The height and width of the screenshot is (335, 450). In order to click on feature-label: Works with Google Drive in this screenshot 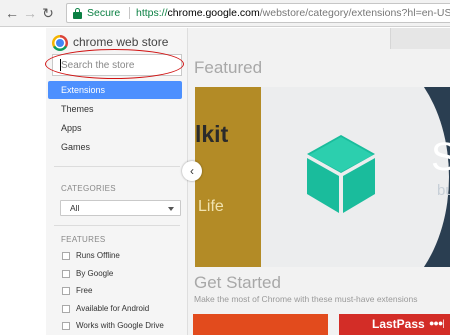, I will do `click(120, 325)`.